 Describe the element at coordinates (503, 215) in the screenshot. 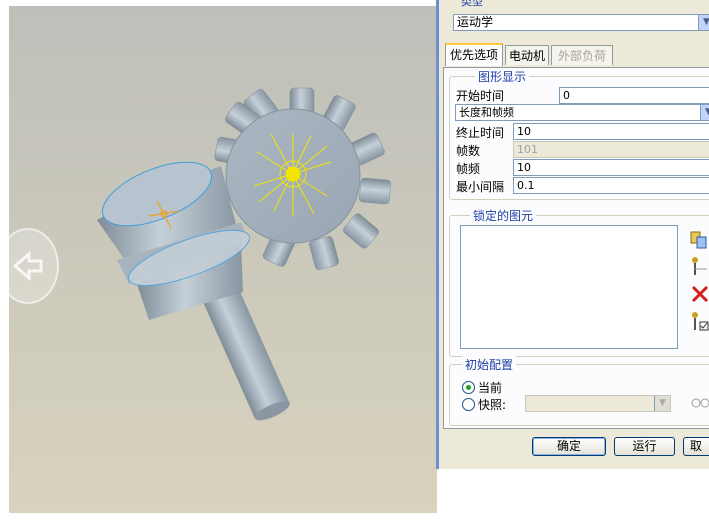

I see `locked-entities-title: 锁定的图元` at that location.